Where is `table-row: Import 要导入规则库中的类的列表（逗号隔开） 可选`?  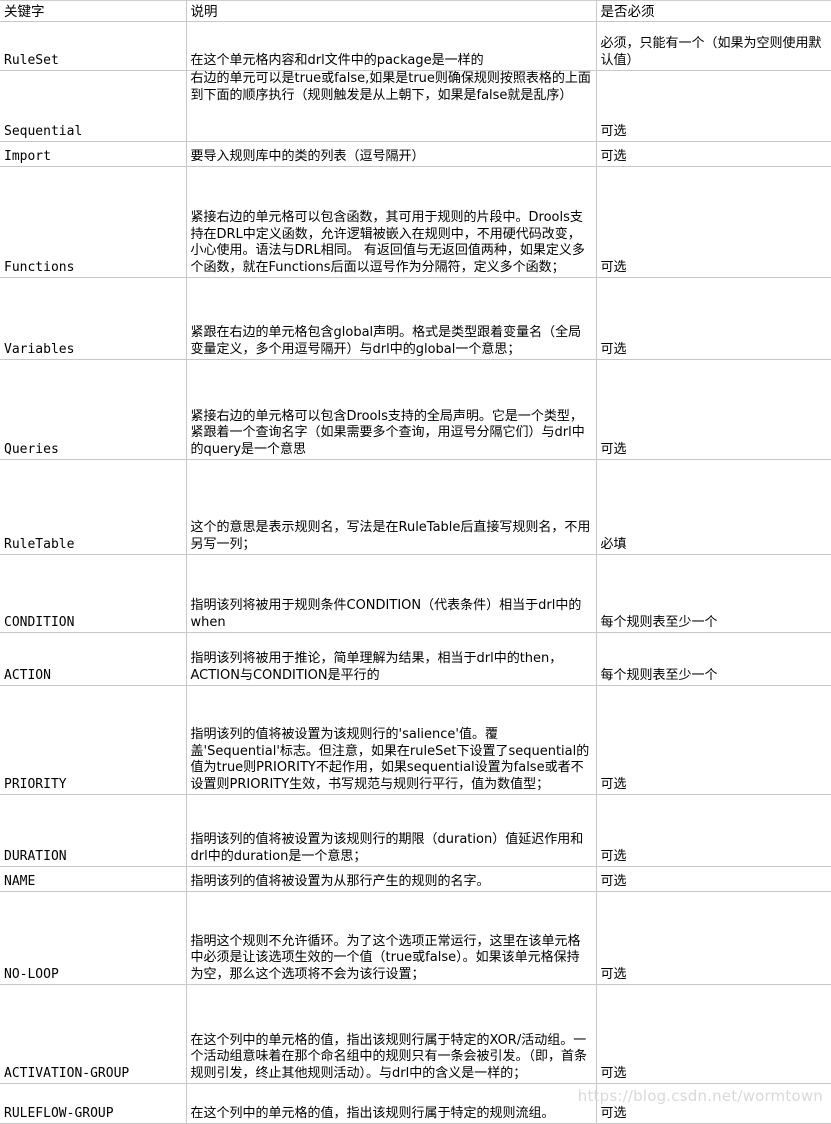 table-row: Import 要导入规则库中的类的列表（逗号隔开） 可选 is located at coordinates (415, 154).